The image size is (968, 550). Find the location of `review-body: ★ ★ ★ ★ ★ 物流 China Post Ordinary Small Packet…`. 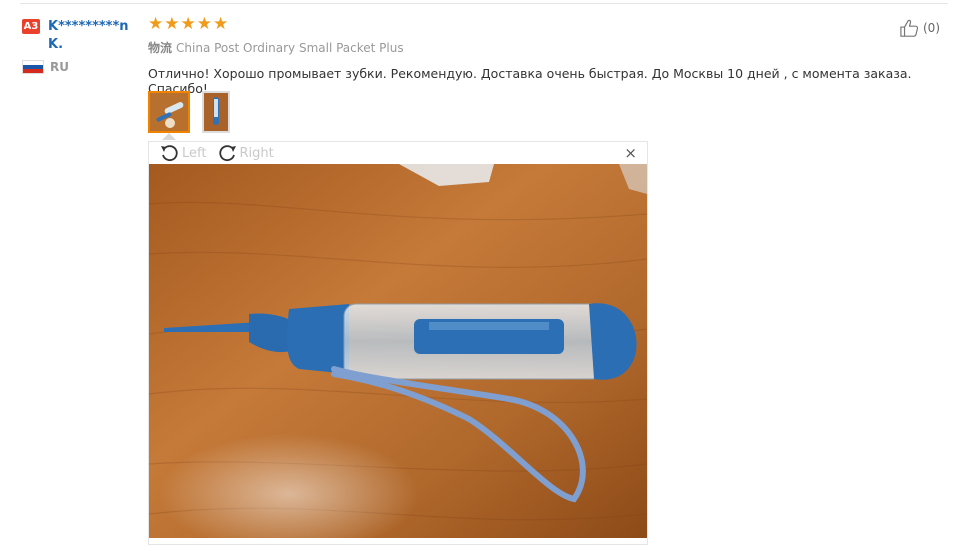

review-body: ★ ★ ★ ★ ★ 物流 China Post Ordinary Small Packet… is located at coordinates (543, 55).